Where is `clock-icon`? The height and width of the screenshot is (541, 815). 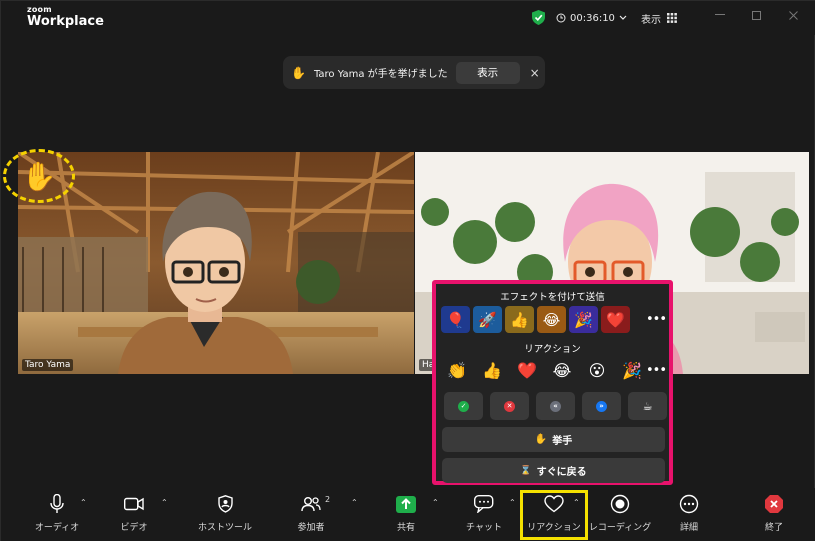
clock-icon is located at coordinates (561, 18).